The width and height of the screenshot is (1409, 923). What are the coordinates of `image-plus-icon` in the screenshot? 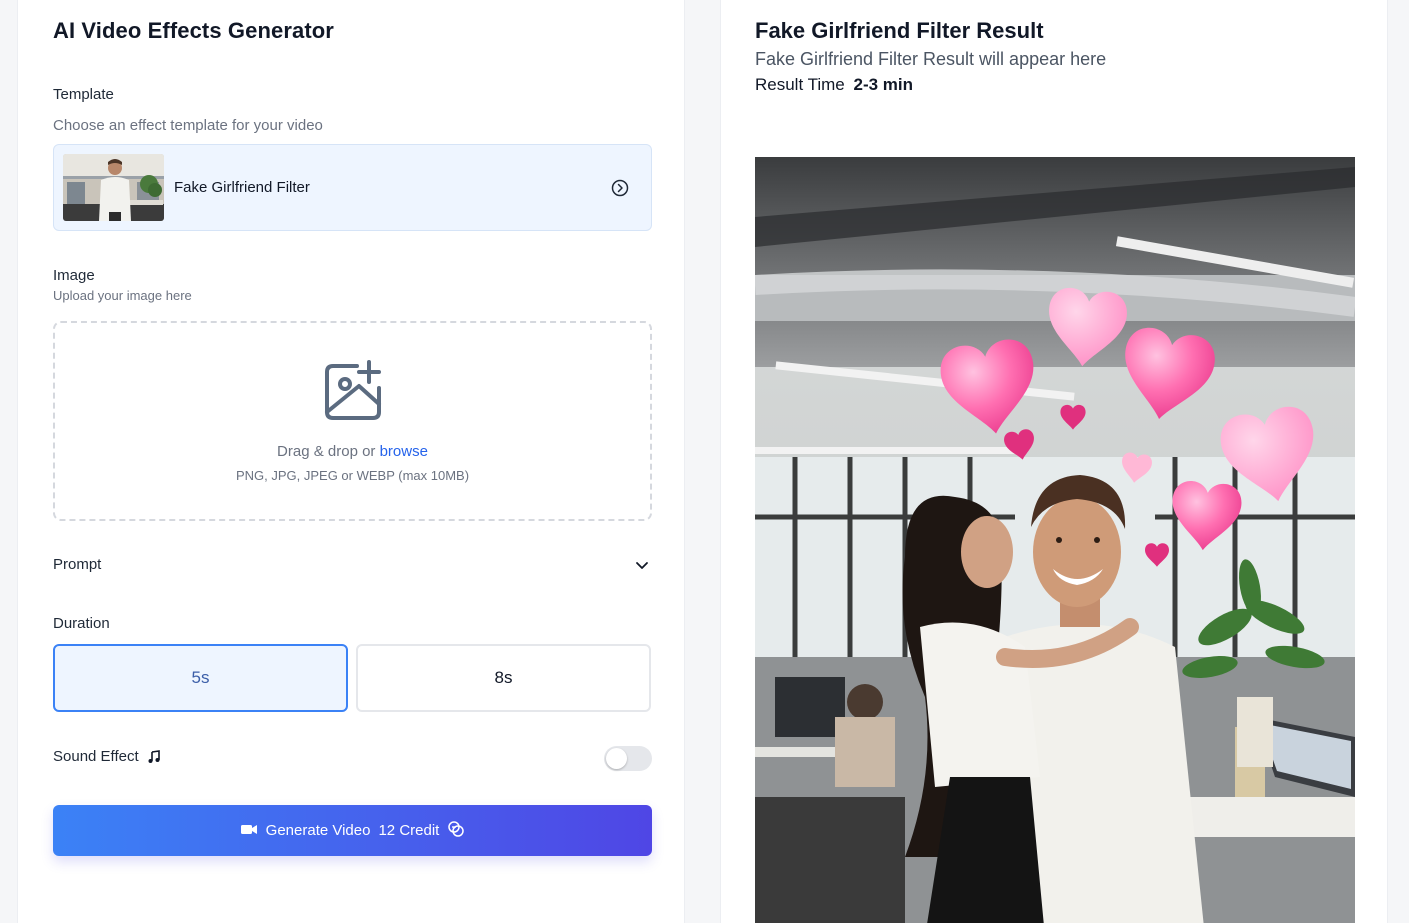 It's located at (354, 391).